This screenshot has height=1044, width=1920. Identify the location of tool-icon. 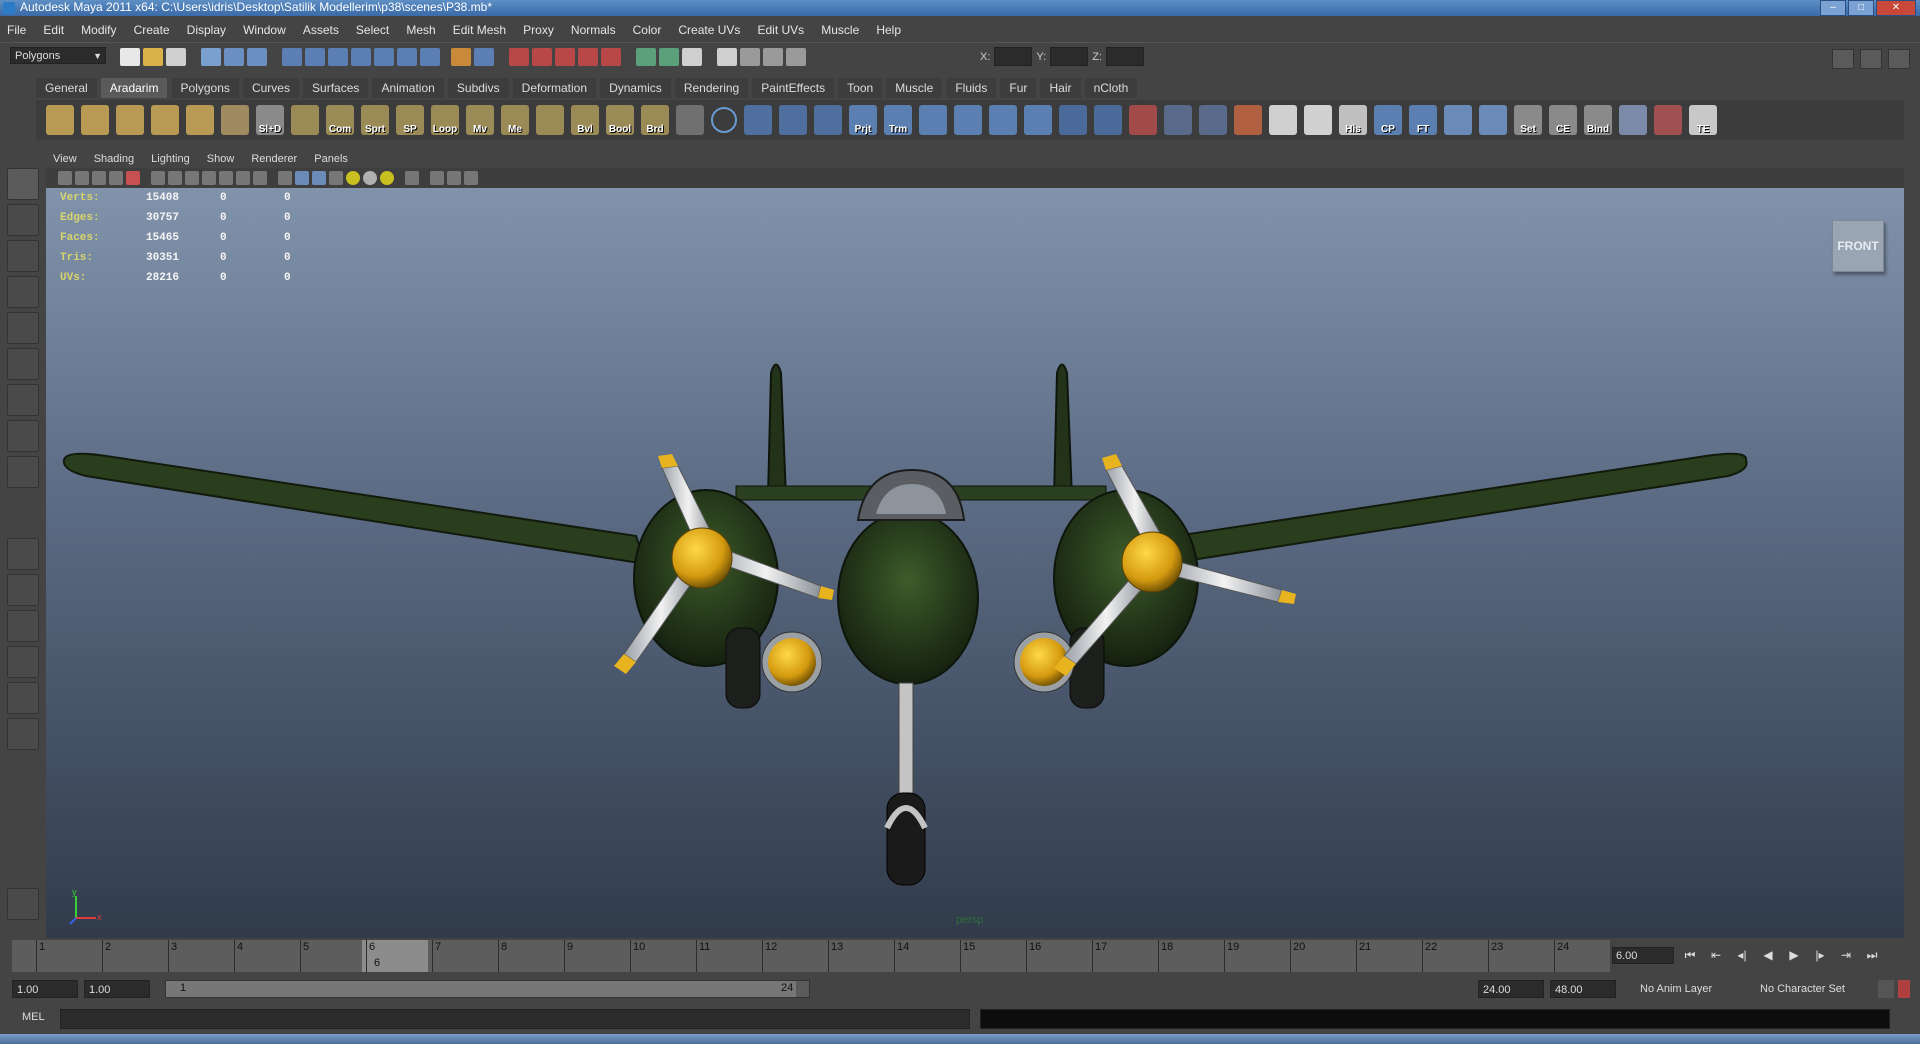
(1668, 120).